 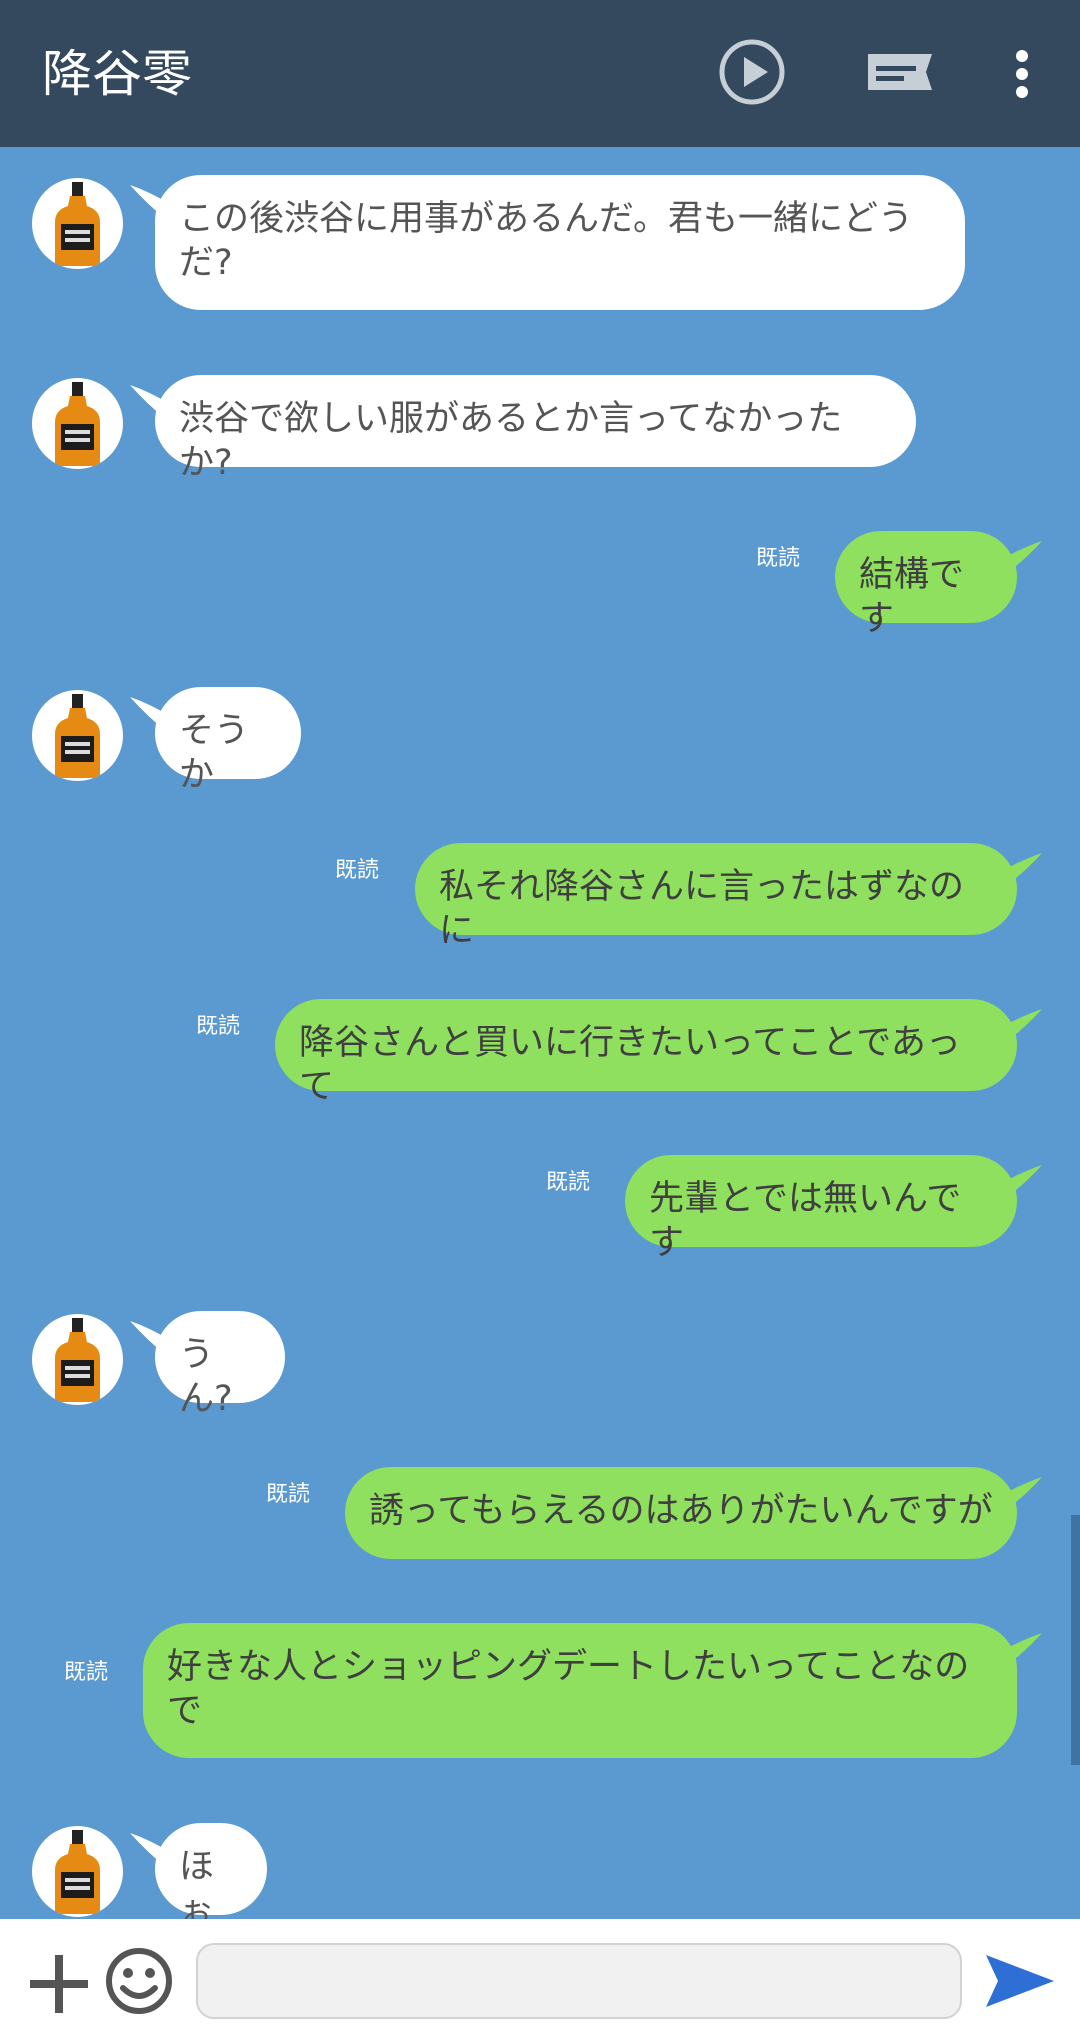 I want to click on message-bubble: 私それ降谷さんに言ったはずなのに, so click(x=716, y=897).